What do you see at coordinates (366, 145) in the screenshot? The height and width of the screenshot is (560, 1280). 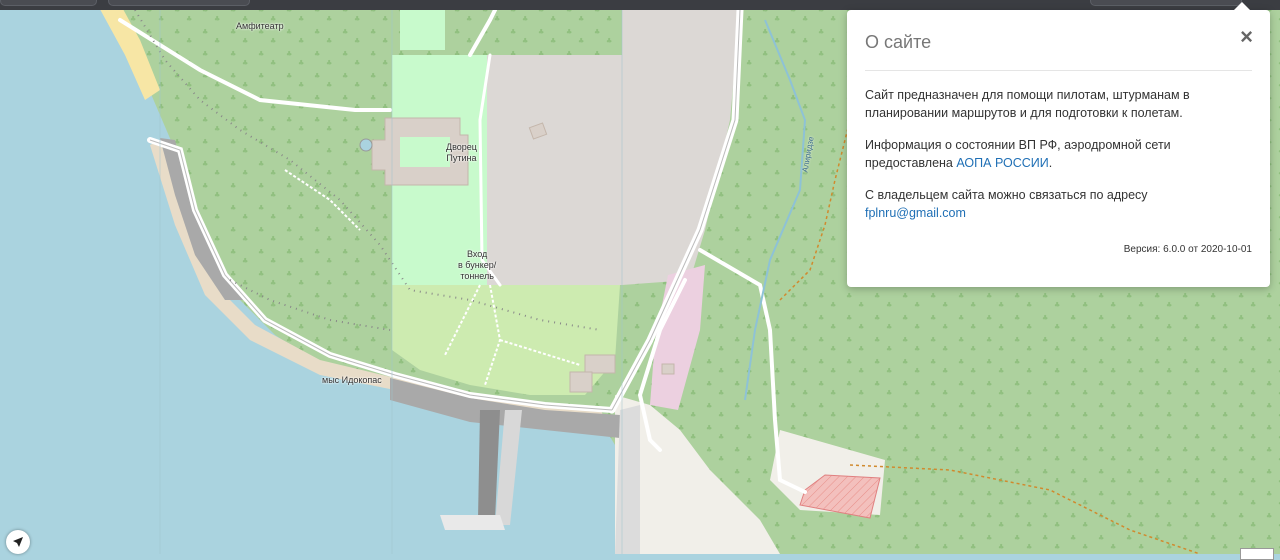 I see `fountain` at bounding box center [366, 145].